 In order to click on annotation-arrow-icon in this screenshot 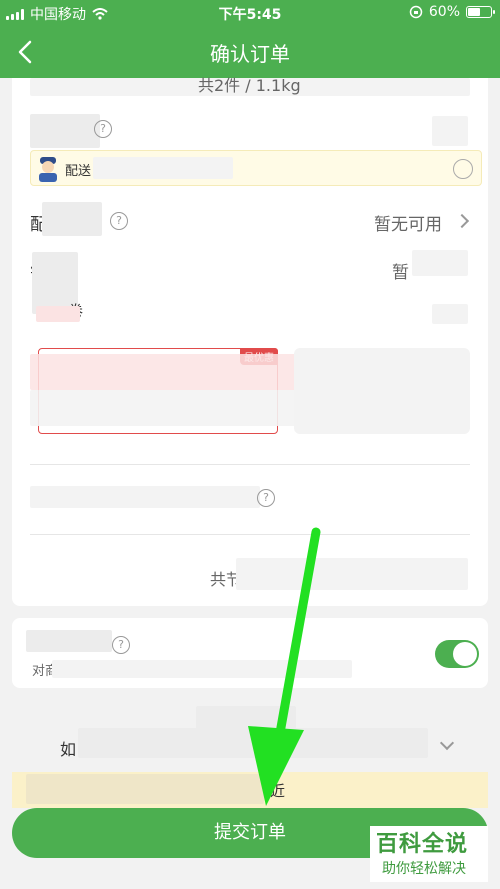, I will do `click(284, 666)`.